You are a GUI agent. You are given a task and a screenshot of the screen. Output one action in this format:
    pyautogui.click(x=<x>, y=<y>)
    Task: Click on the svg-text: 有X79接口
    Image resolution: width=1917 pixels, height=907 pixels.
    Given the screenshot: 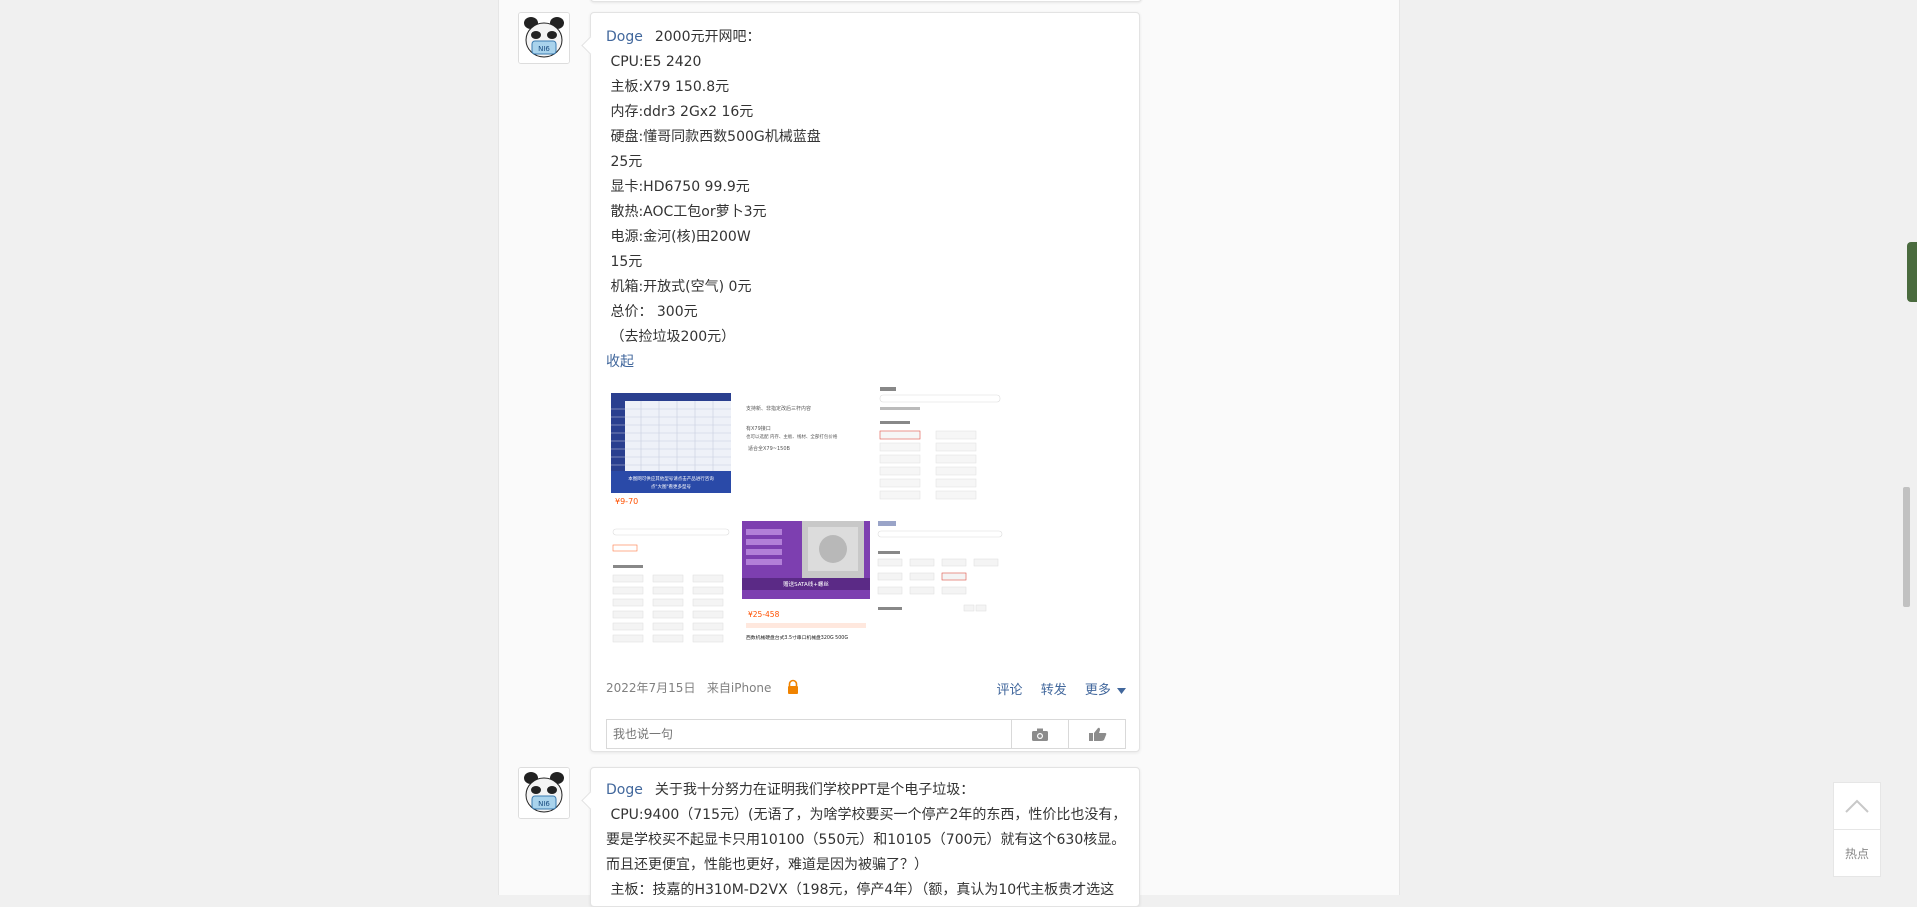 What is the action you would take?
    pyautogui.click(x=758, y=428)
    